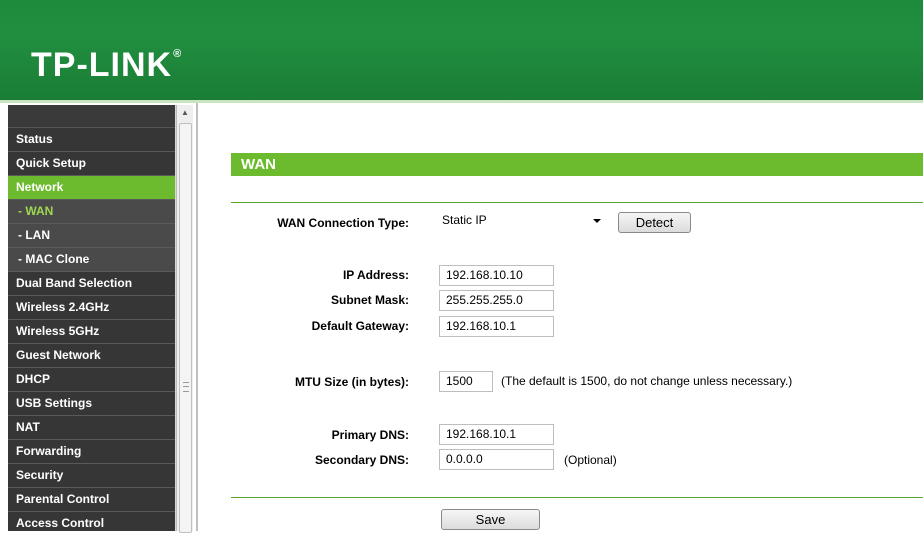  What do you see at coordinates (360, 326) in the screenshot?
I see `default-gateway-label: Default Gateway:` at bounding box center [360, 326].